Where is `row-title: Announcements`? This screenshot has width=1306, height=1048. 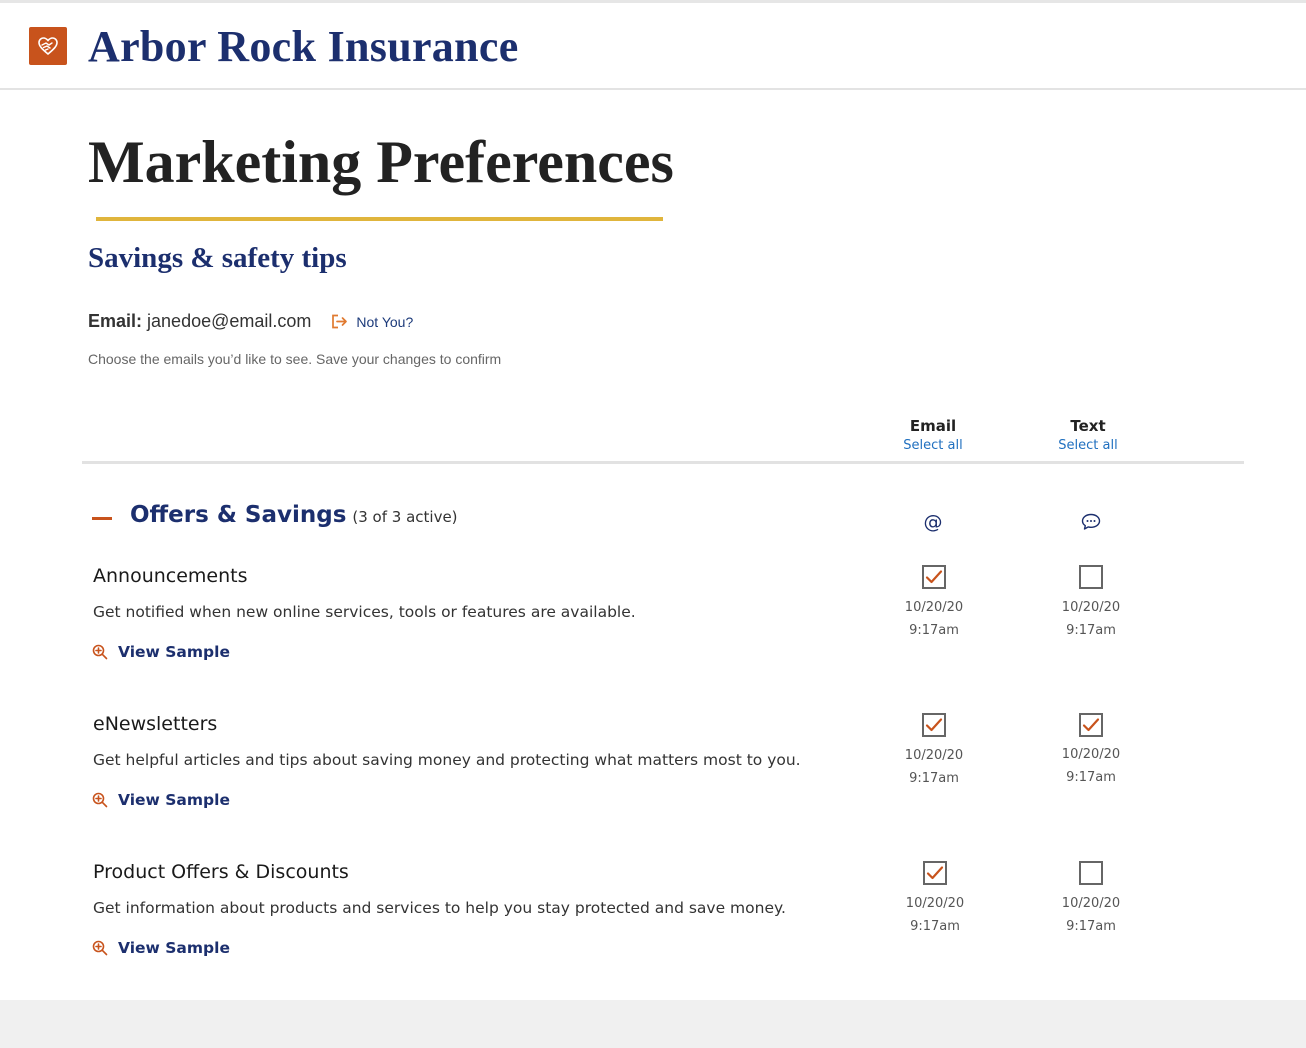 row-title: Announcements is located at coordinates (170, 576).